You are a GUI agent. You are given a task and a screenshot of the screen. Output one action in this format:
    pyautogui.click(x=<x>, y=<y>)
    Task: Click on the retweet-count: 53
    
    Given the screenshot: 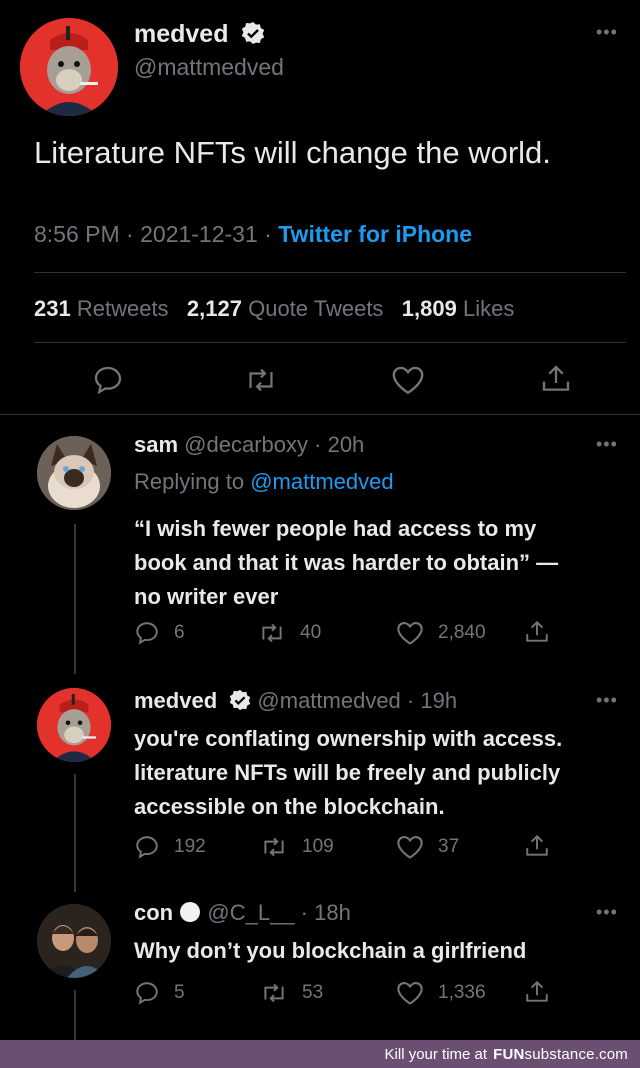 What is the action you would take?
    pyautogui.click(x=313, y=992)
    